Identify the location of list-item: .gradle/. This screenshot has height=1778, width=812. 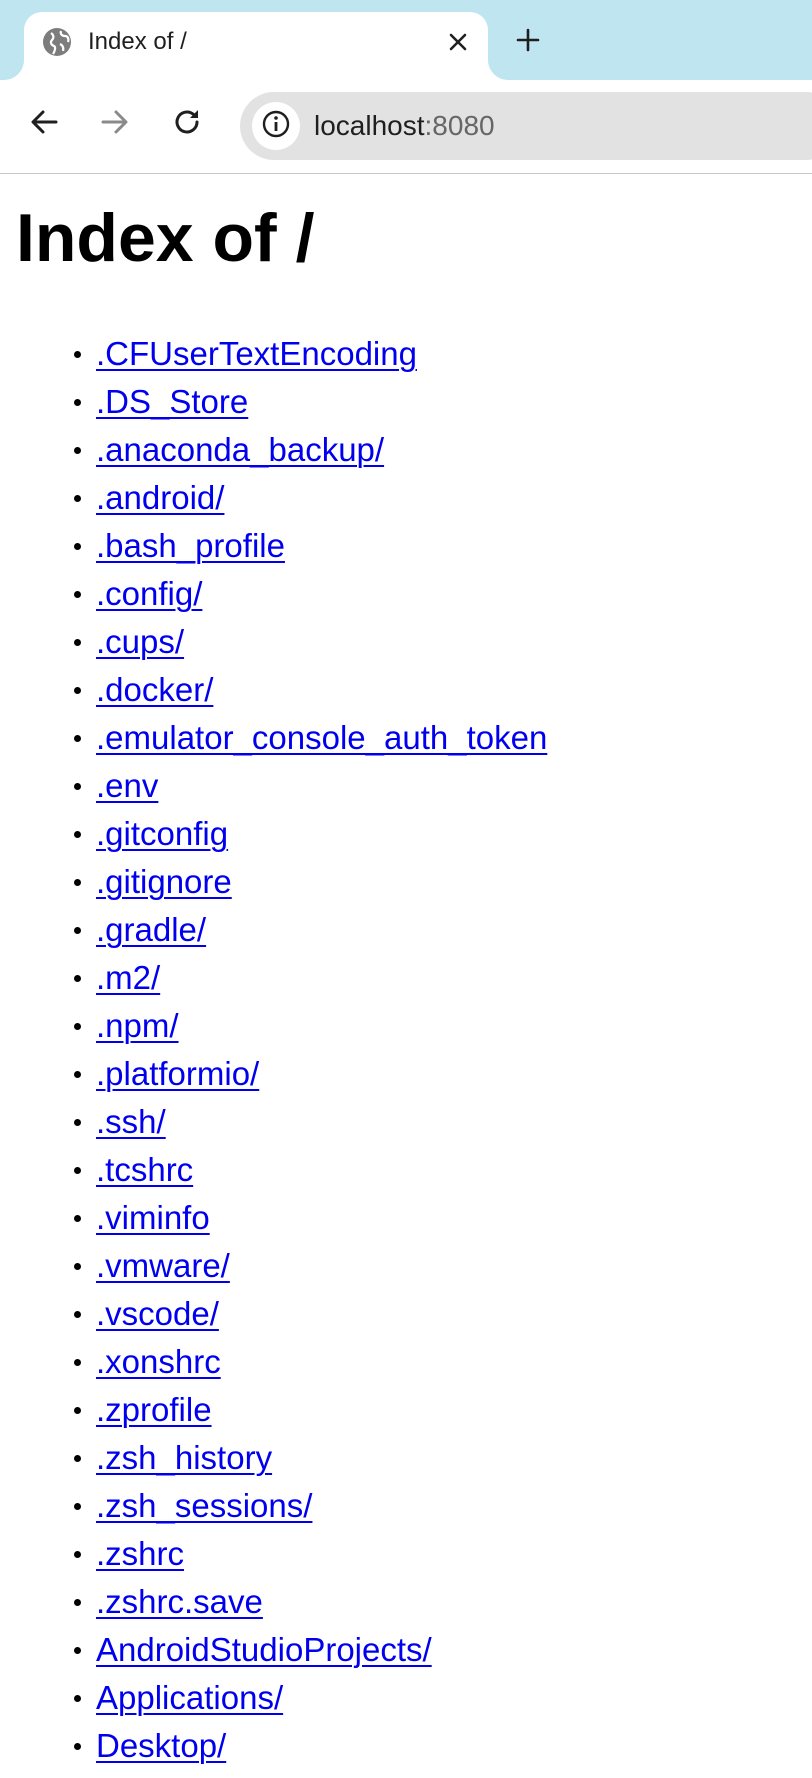
(310, 930).